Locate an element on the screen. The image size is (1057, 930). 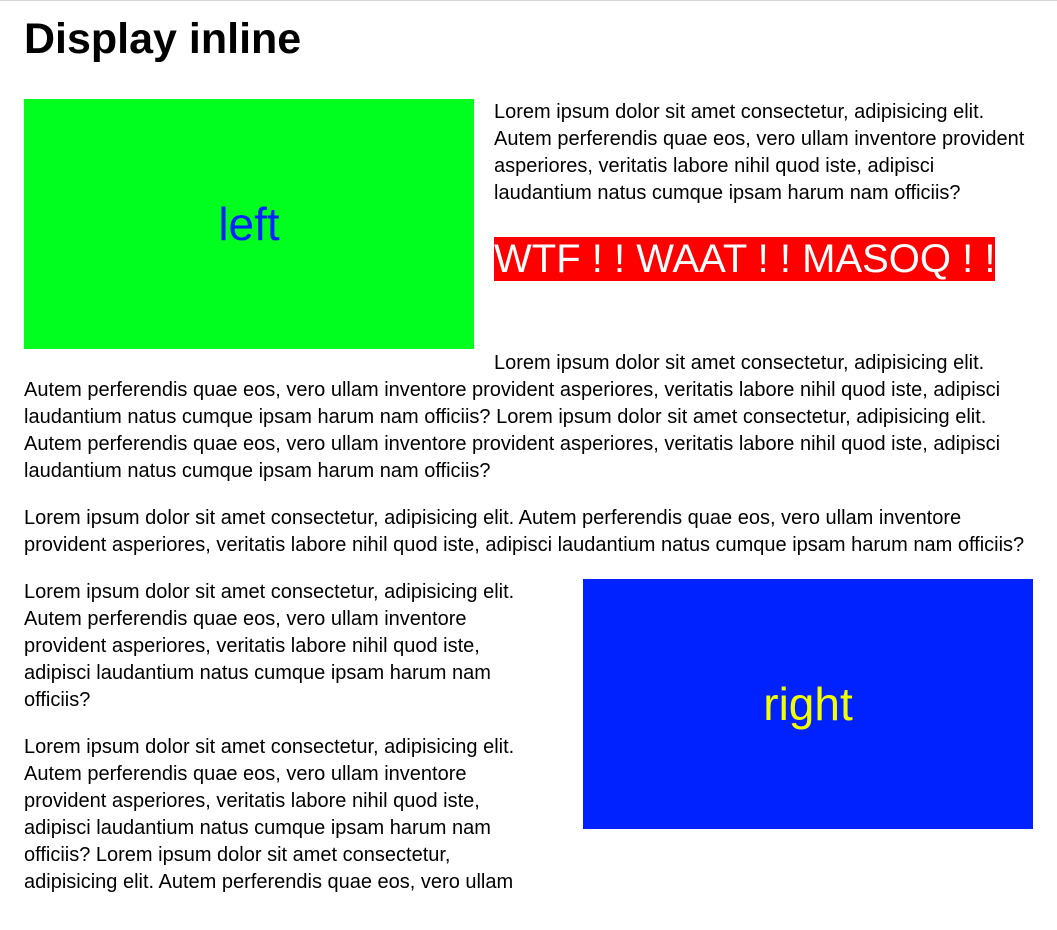
right-box: right is located at coordinates (808, 704).